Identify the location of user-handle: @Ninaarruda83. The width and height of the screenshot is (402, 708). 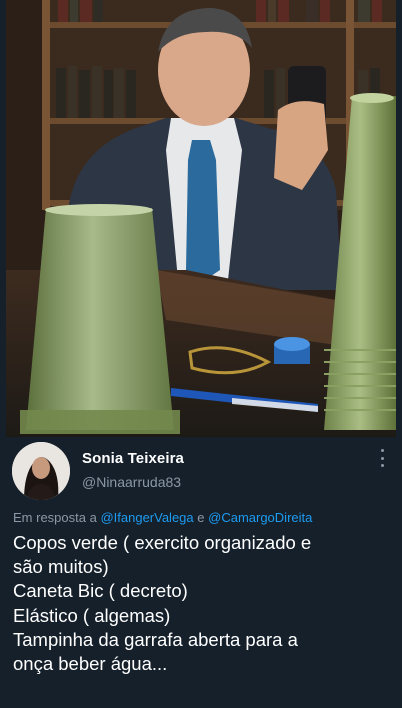
(131, 482).